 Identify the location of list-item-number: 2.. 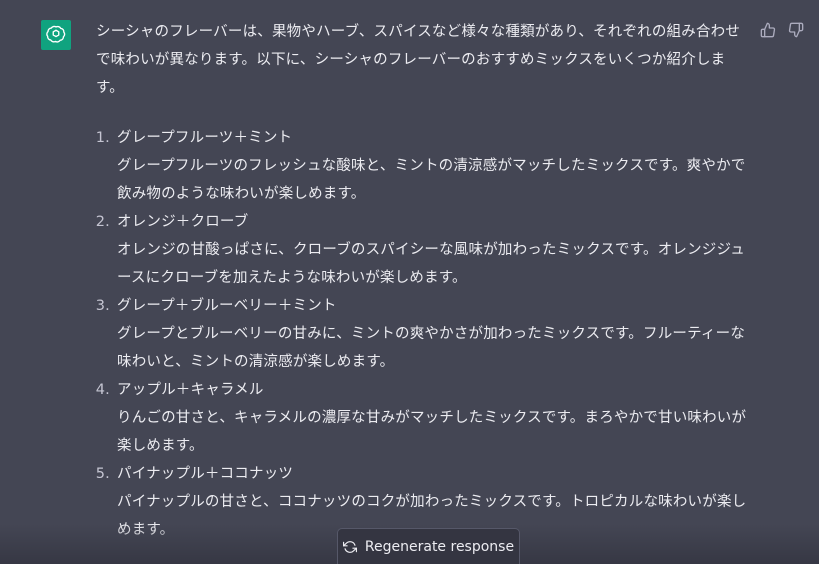
(102, 222).